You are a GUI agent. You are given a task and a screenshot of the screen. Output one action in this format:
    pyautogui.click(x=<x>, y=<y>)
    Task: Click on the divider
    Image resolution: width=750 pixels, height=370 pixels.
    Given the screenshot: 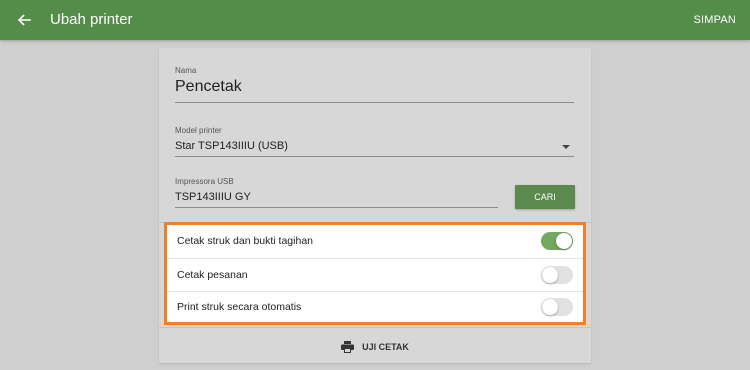 What is the action you would take?
    pyautogui.click(x=375, y=327)
    